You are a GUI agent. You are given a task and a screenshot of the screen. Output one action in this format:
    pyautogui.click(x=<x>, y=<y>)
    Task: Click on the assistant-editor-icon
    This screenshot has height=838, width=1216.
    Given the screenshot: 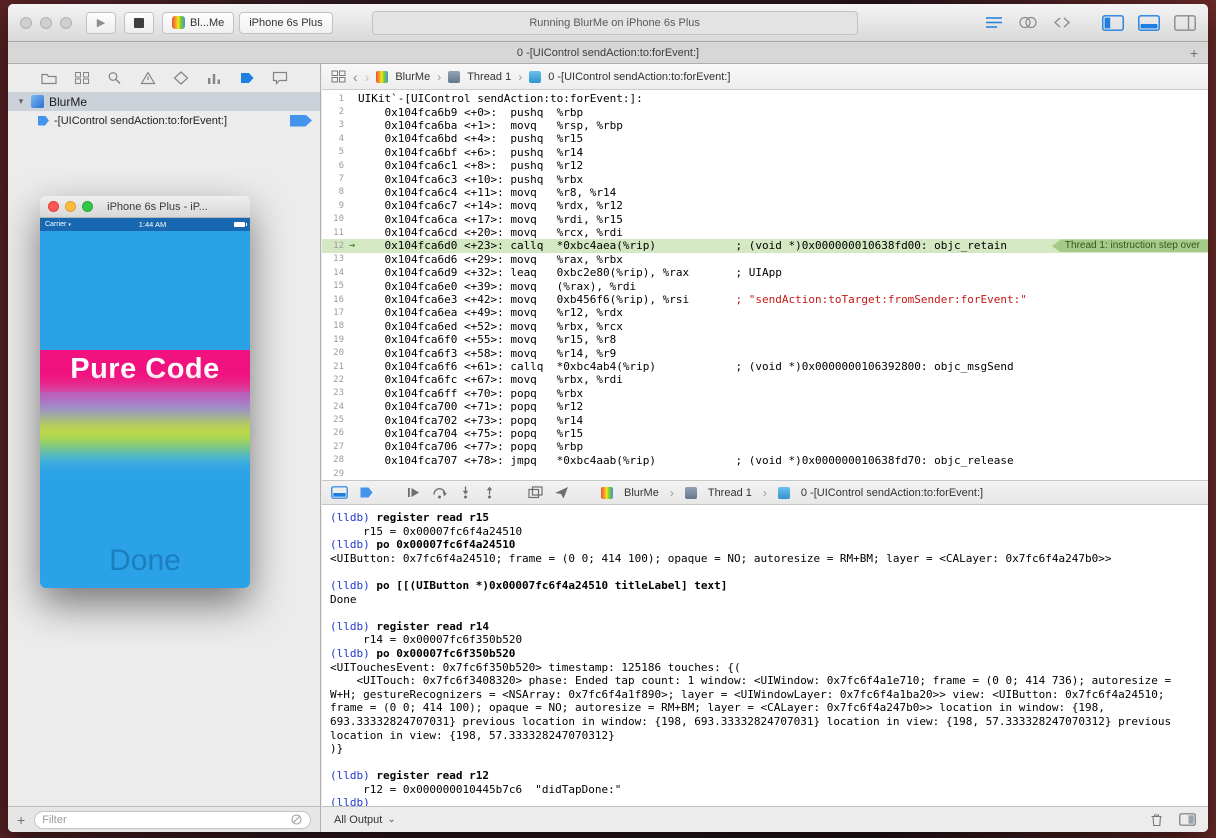 What is the action you would take?
    pyautogui.click(x=1028, y=22)
    